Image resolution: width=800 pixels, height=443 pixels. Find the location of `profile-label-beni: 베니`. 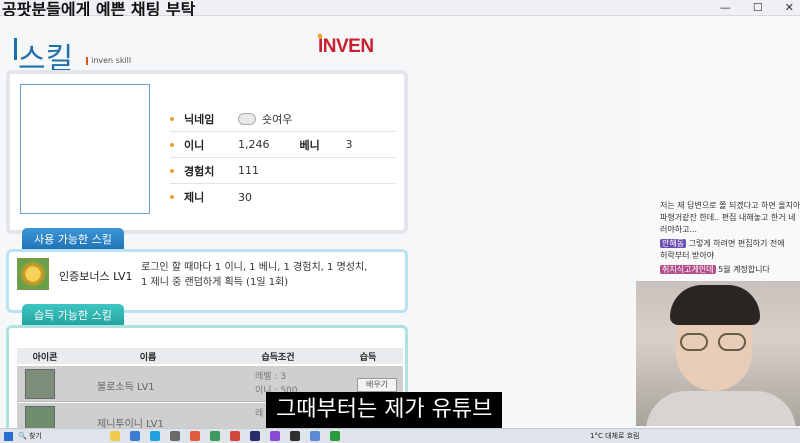

profile-label-beni: 베니 is located at coordinates (309, 145).